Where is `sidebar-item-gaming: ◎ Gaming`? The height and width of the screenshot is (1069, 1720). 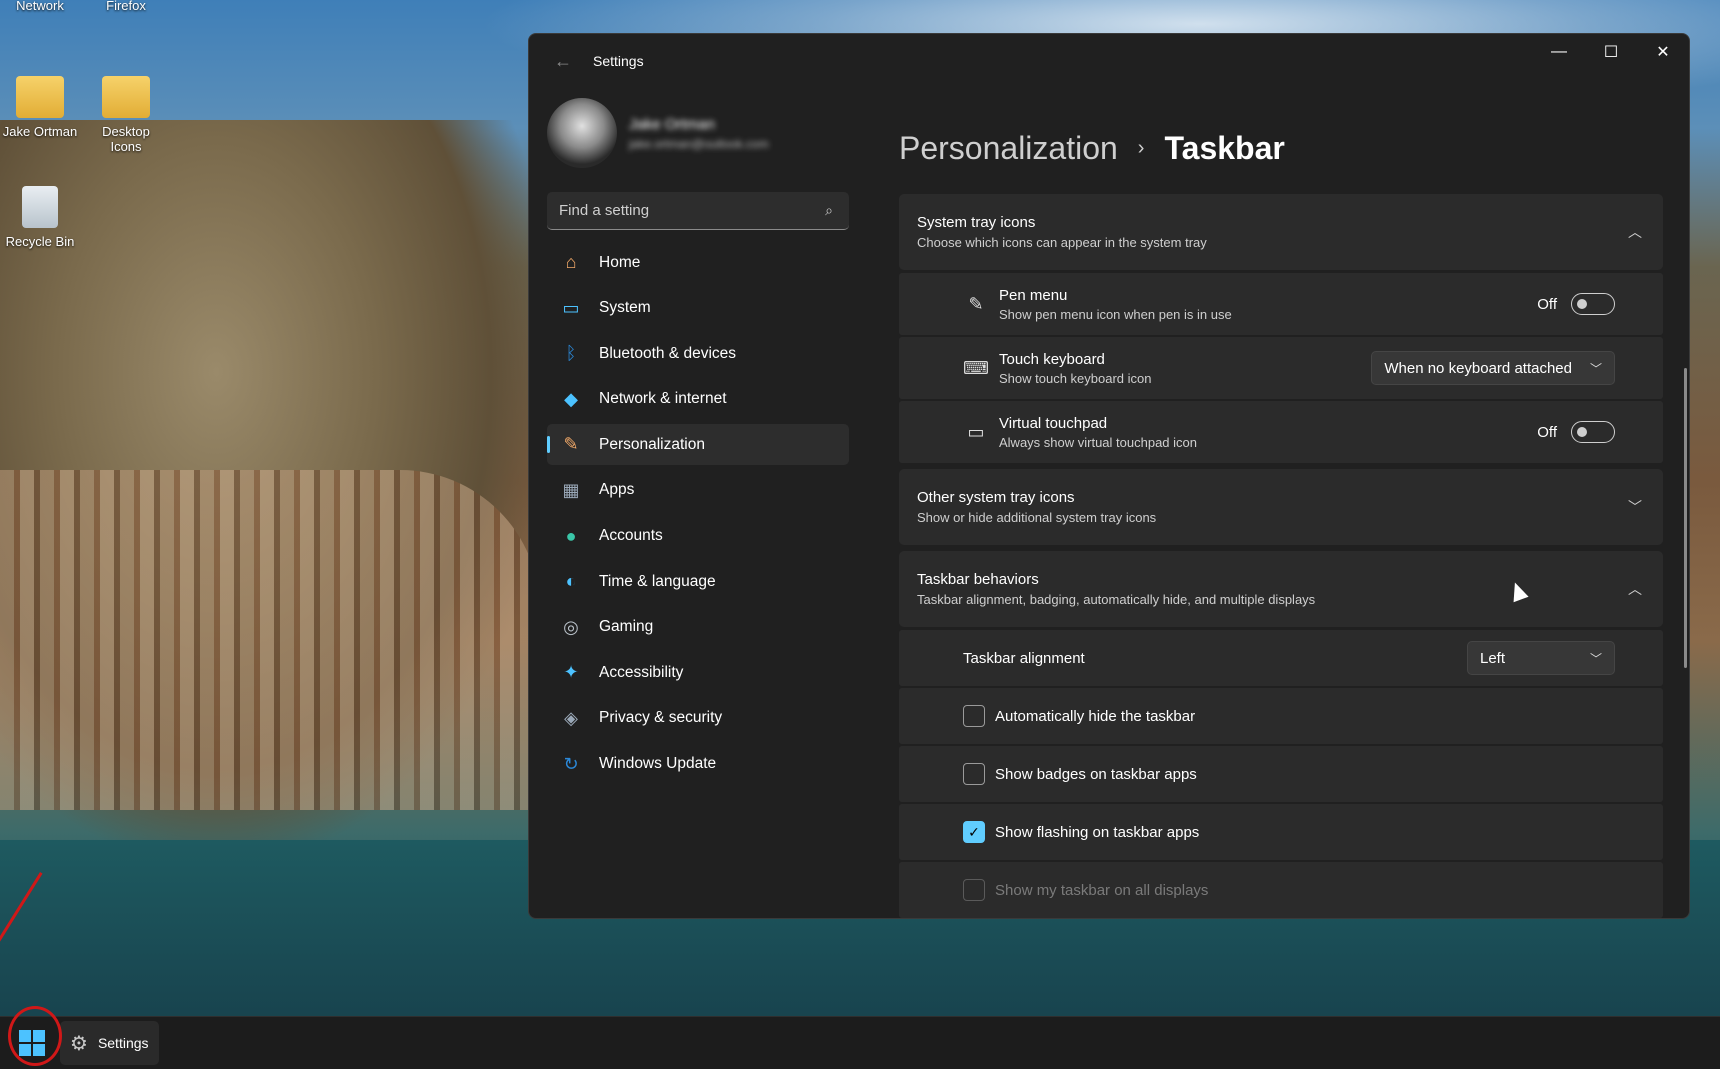 sidebar-item-gaming: ◎ Gaming is located at coordinates (698, 627).